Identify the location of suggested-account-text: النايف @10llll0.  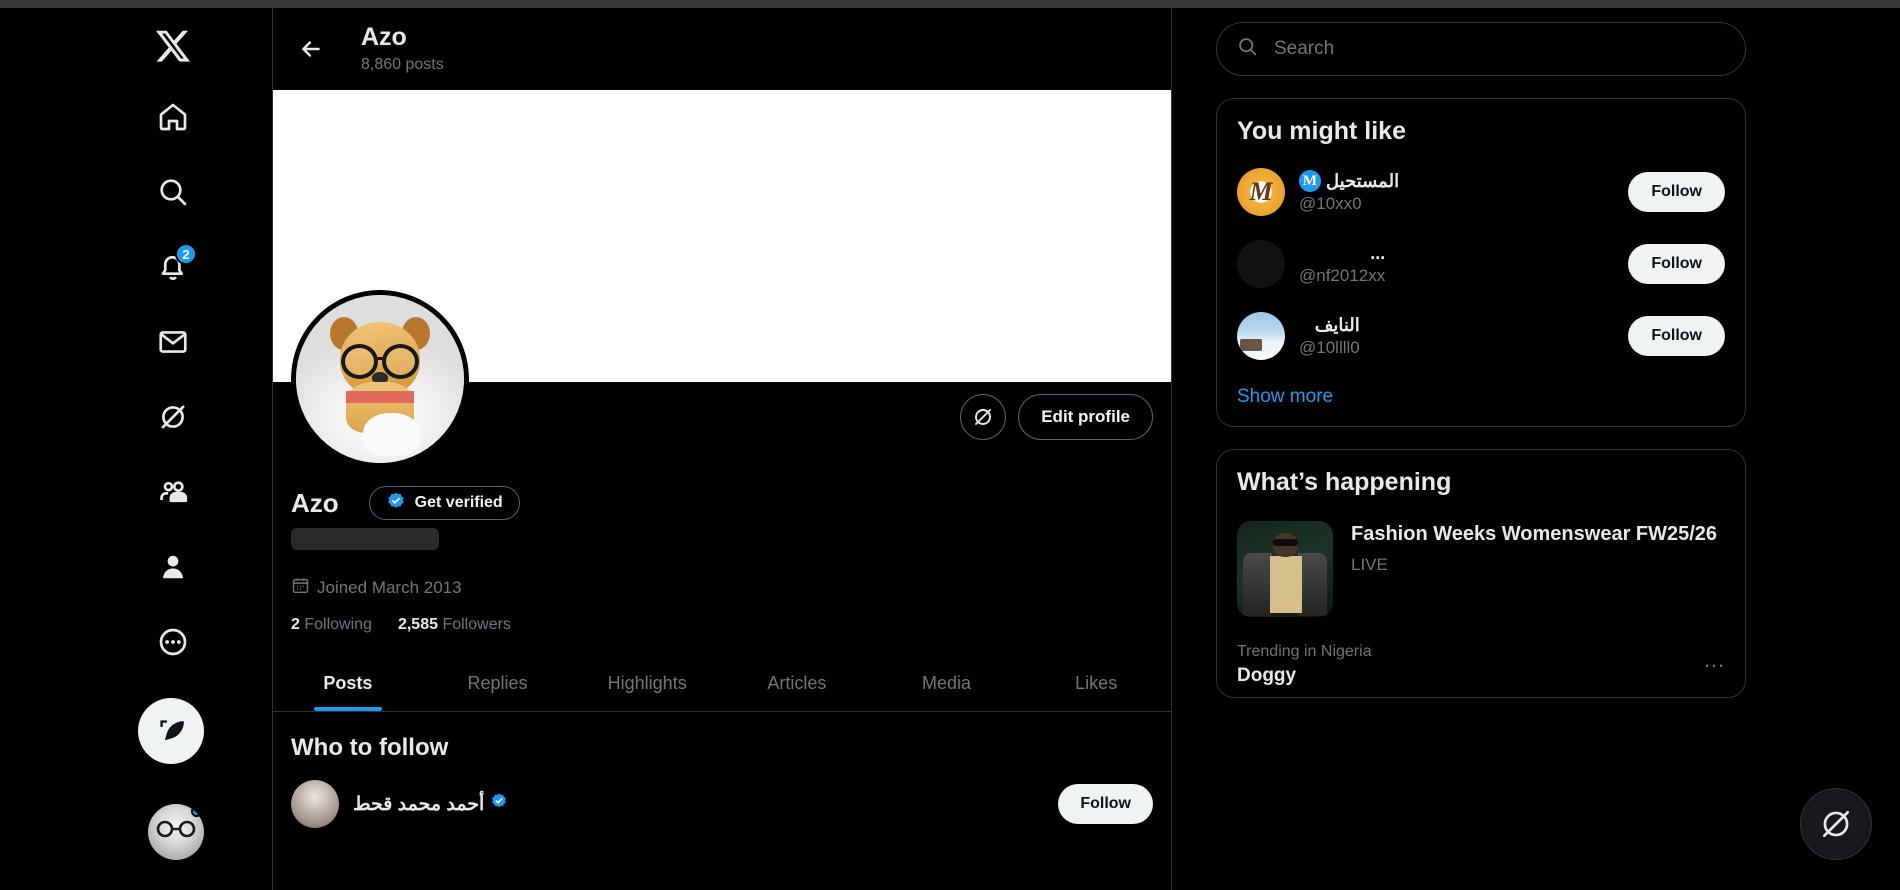
(1329, 336).